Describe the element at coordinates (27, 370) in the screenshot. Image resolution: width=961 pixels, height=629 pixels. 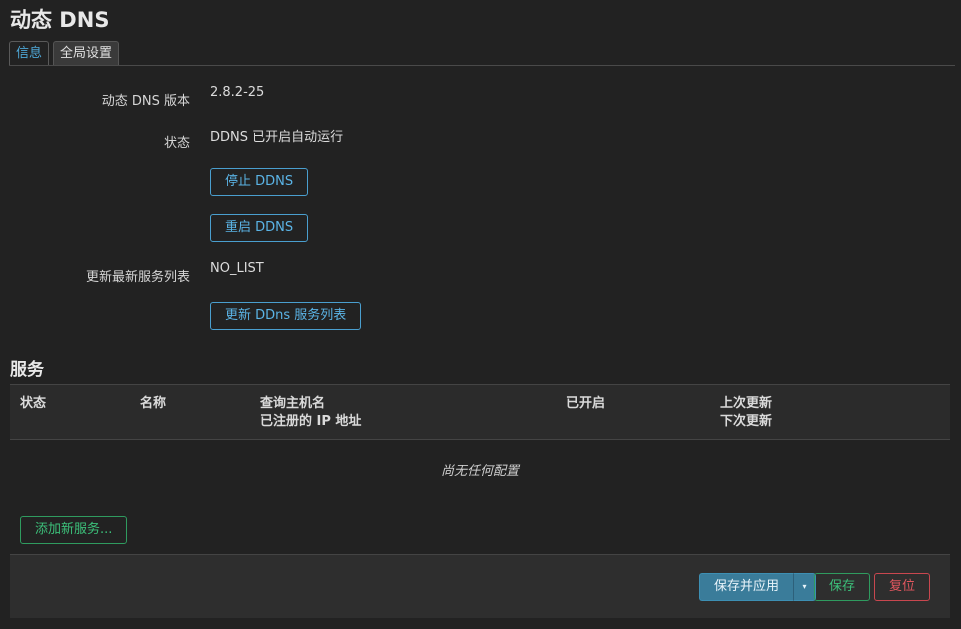
I see `services-title: 服务` at that location.